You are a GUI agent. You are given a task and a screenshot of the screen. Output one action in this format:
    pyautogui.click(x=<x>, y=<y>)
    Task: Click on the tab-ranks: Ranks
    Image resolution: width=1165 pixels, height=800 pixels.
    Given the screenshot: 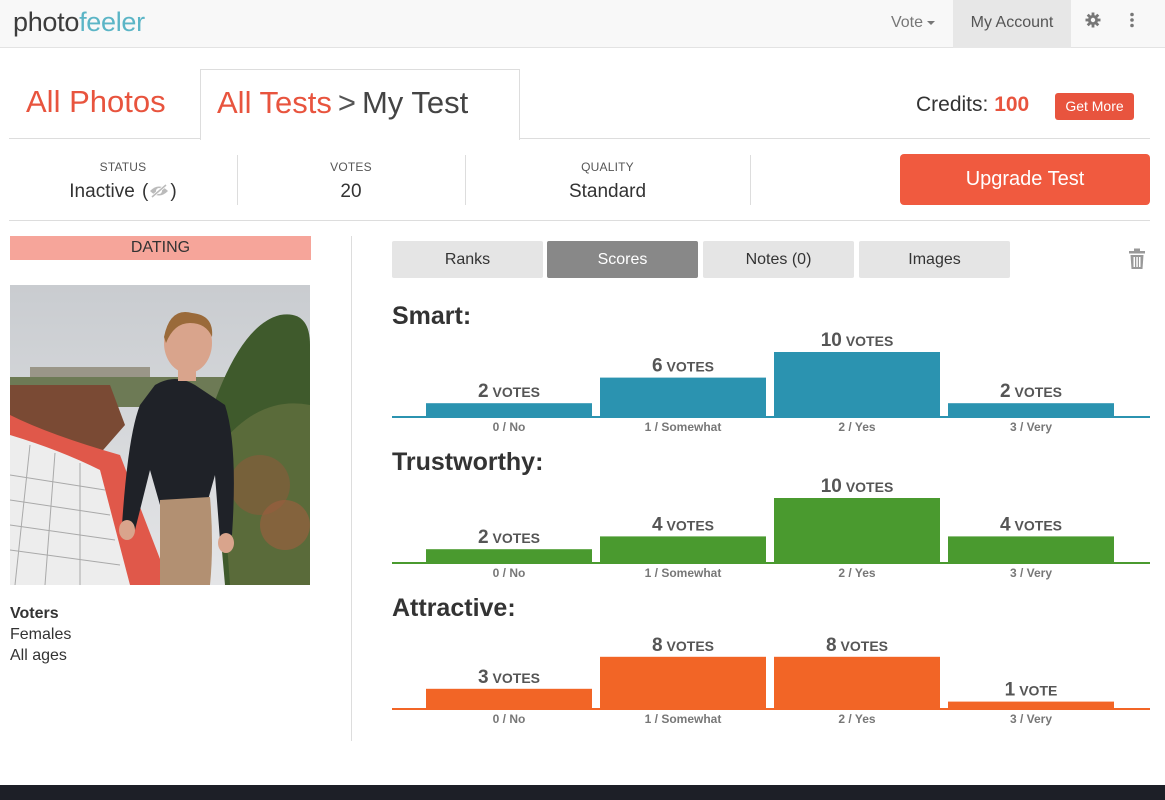 What is the action you would take?
    pyautogui.click(x=467, y=259)
    